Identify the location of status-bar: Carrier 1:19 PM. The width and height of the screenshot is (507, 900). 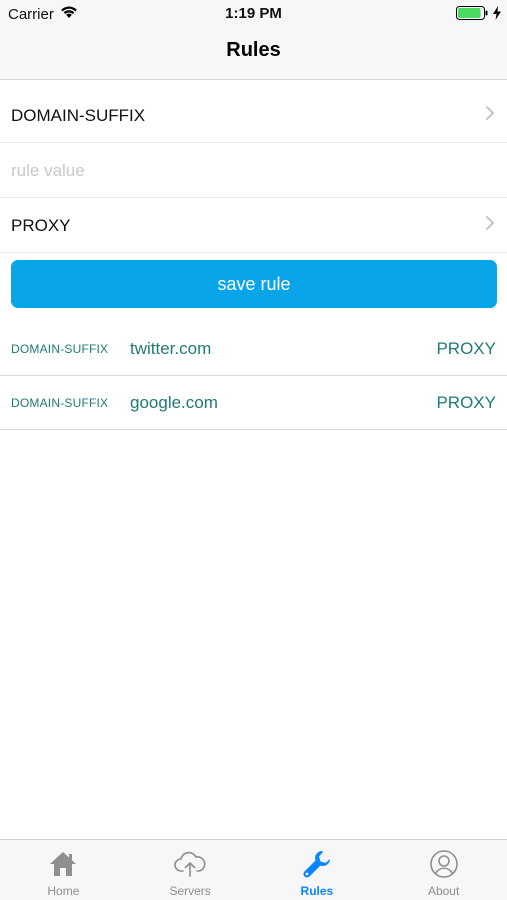
(253, 14).